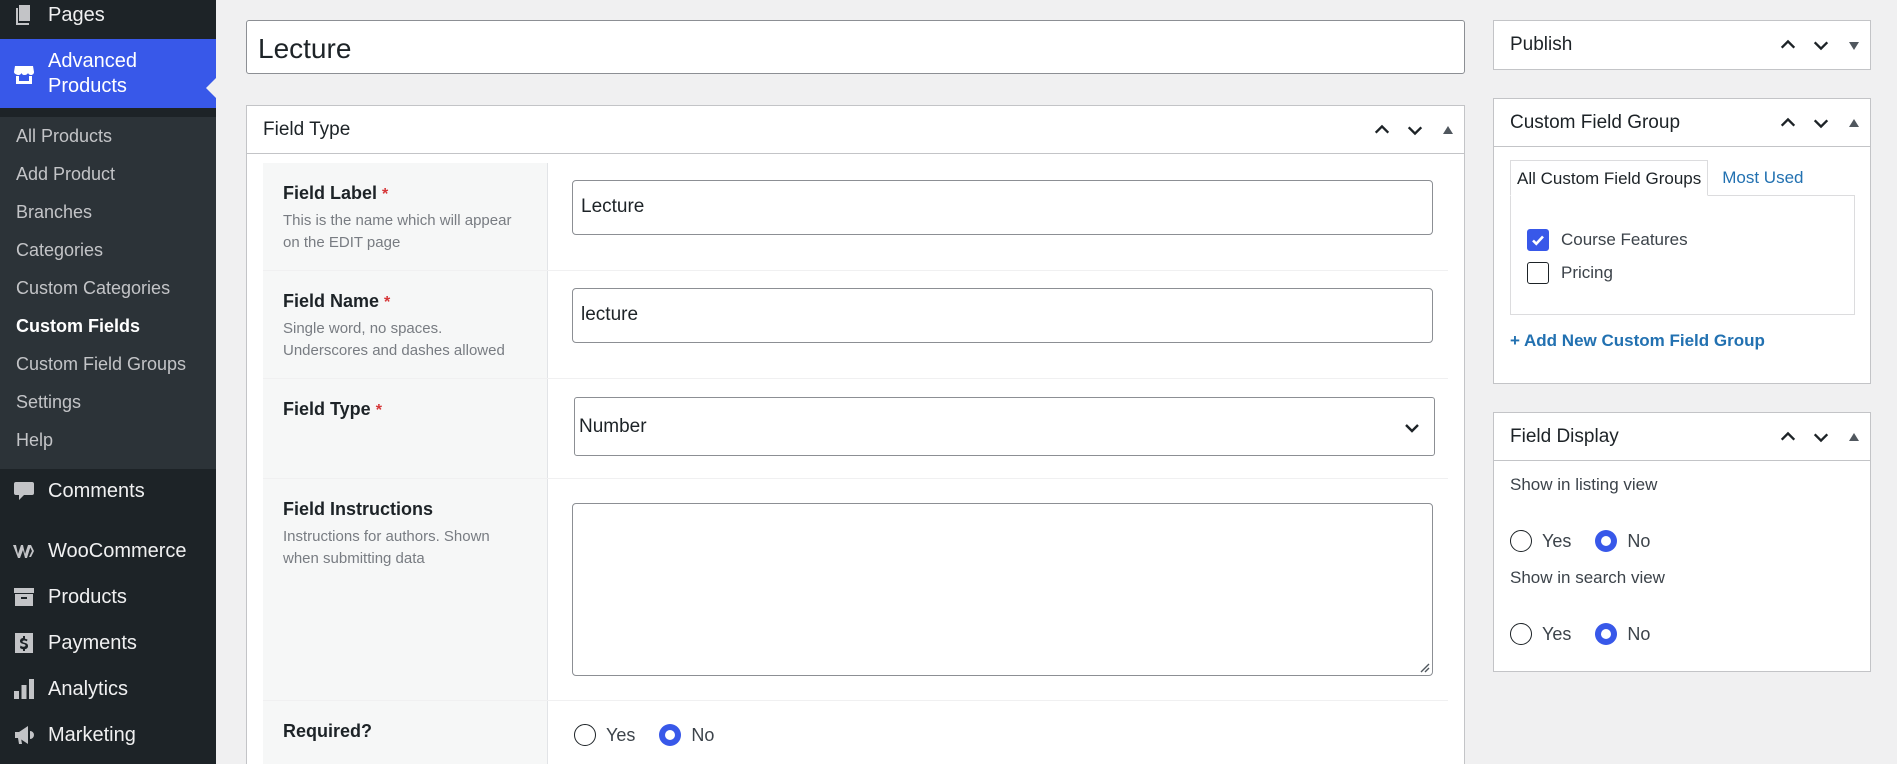  Describe the element at coordinates (855, 732) in the screenshot. I see `required-row: Required? Yes No` at that location.